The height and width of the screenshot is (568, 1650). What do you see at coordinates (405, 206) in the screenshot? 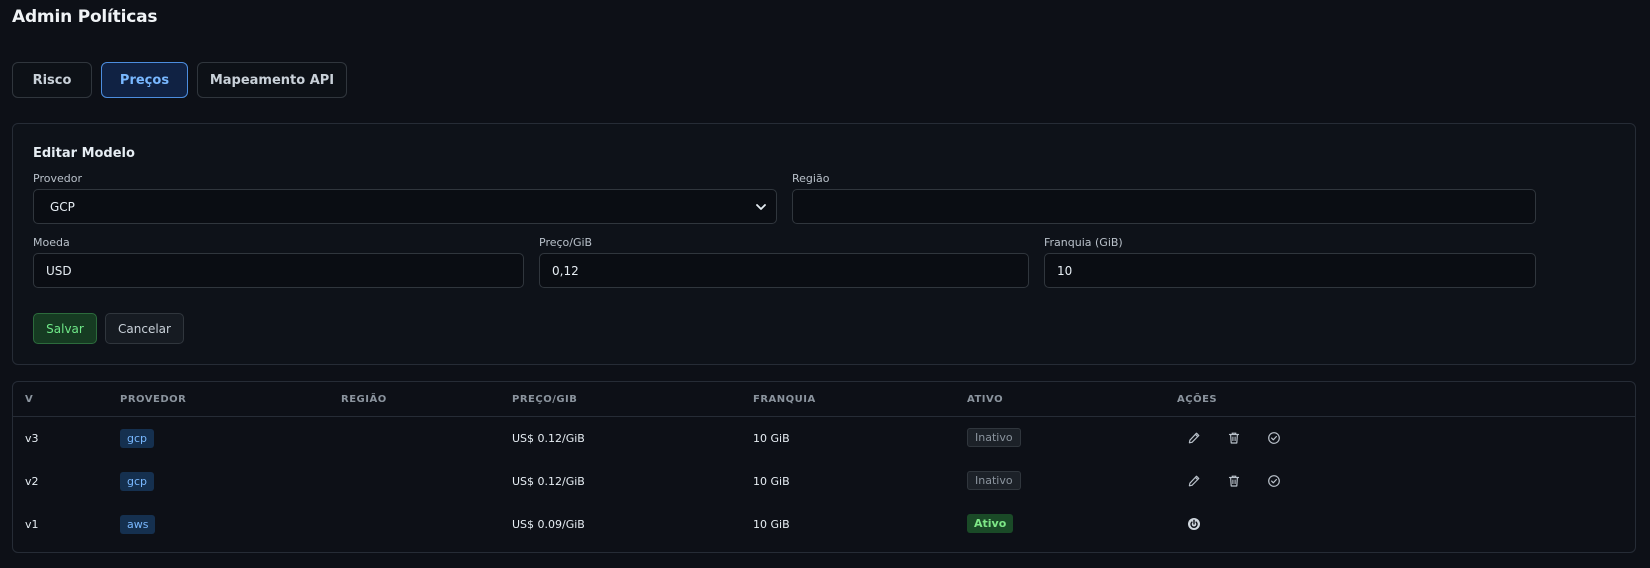
I see `provedor-select: GCP` at bounding box center [405, 206].